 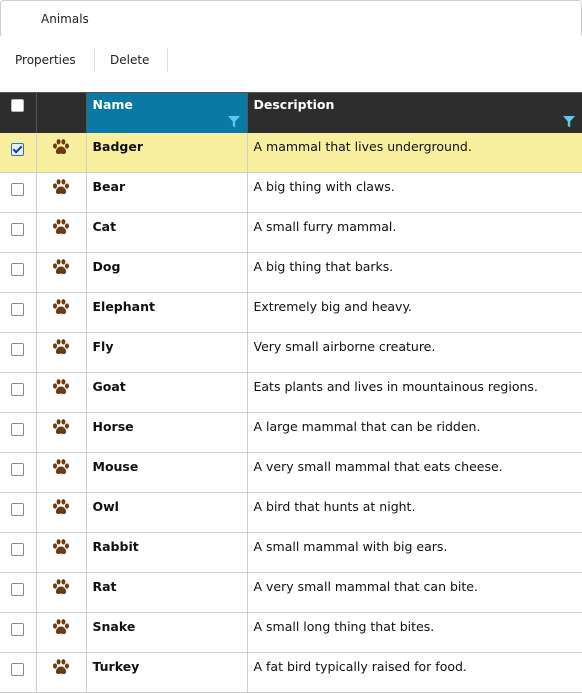 What do you see at coordinates (167, 153) in the screenshot?
I see `row-name: Badger` at bounding box center [167, 153].